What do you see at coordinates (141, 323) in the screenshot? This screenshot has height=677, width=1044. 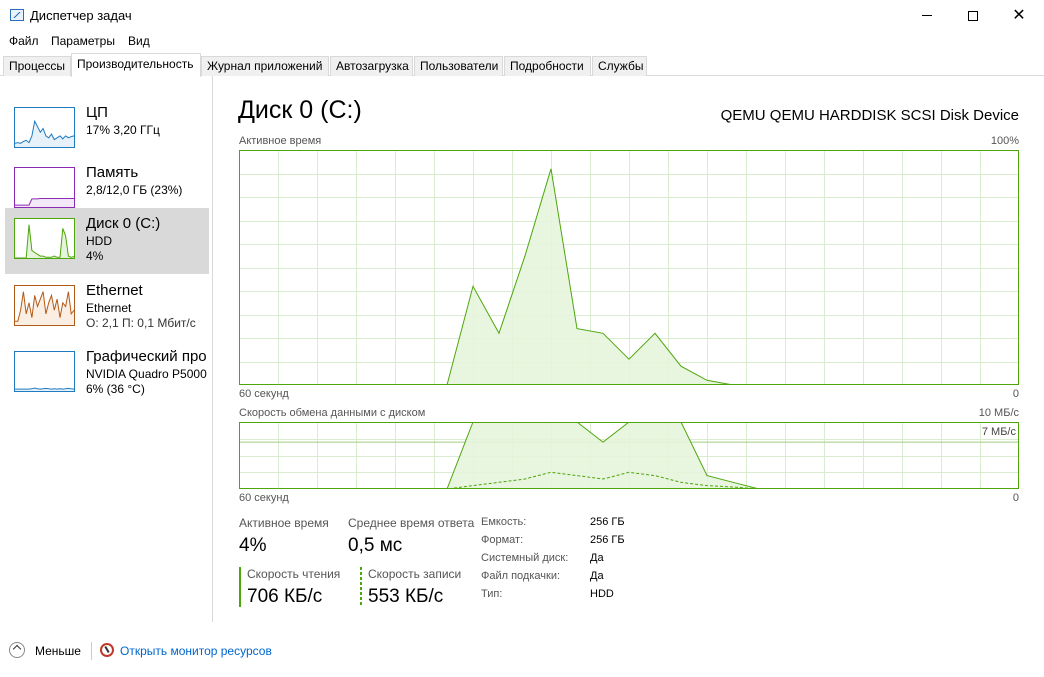 I see `resource-detail-2: О: 2,1 П: 0,1 Мбит/с` at bounding box center [141, 323].